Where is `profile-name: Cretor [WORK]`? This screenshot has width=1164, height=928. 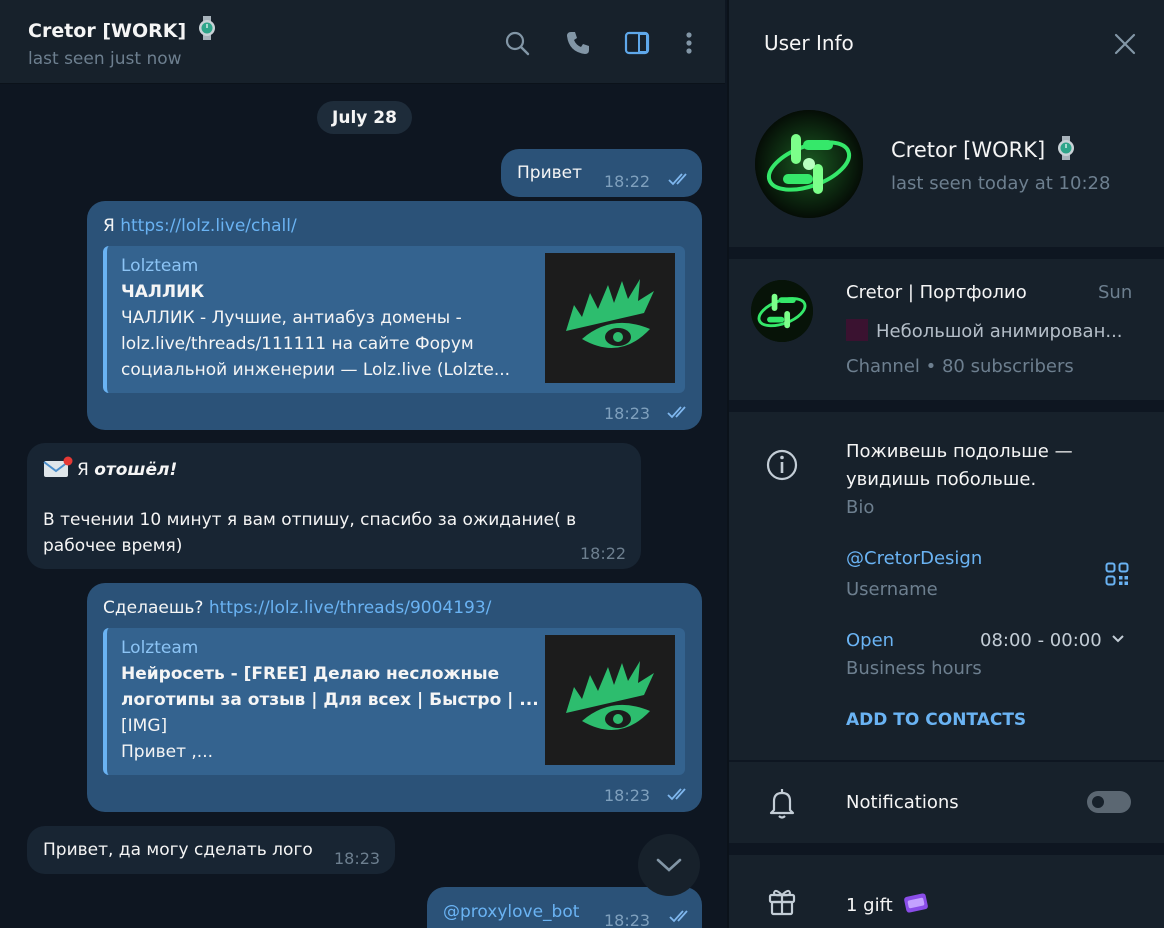 profile-name: Cretor [WORK] is located at coordinates (983, 150).